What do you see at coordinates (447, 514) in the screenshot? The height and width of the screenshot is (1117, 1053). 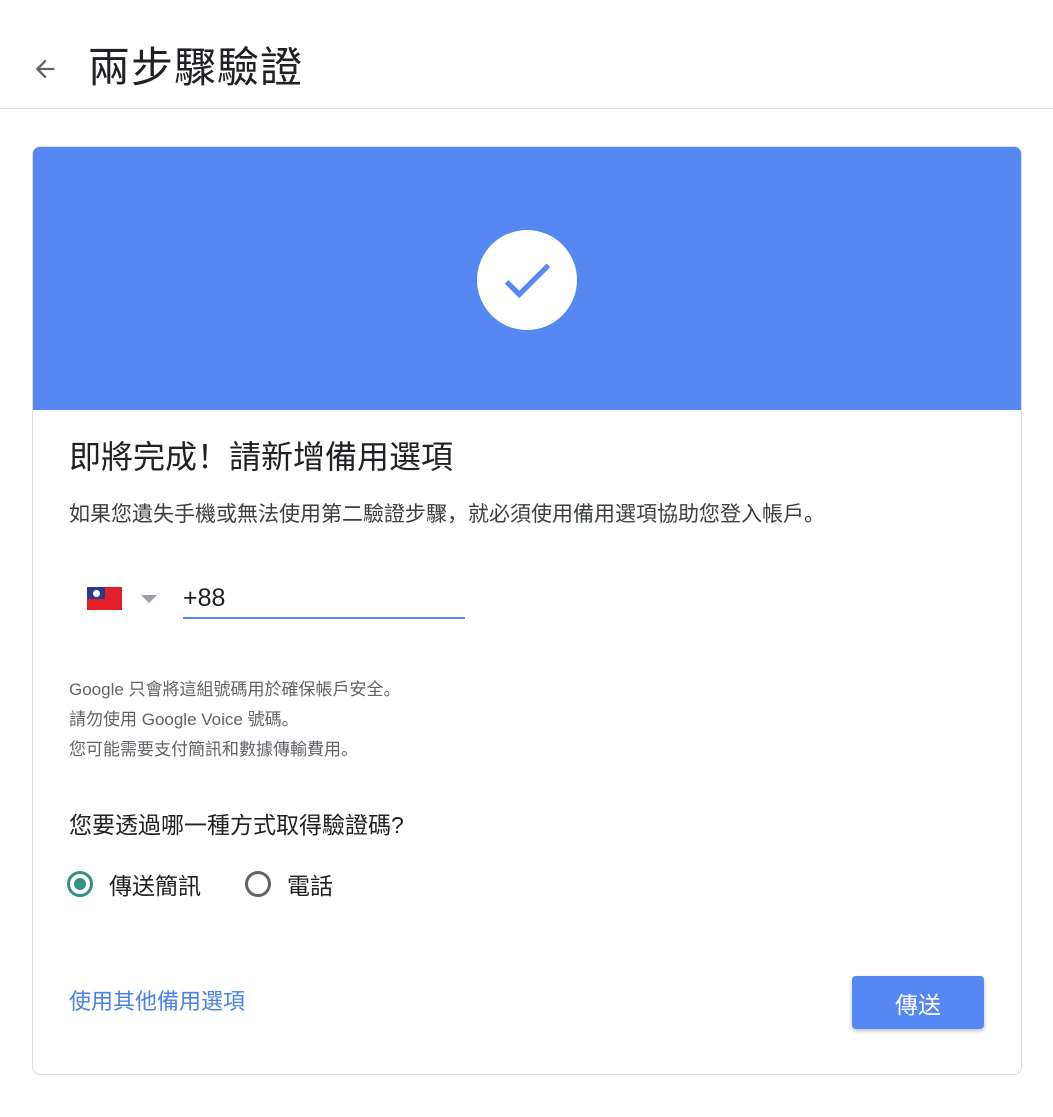 I see `card-description: 如果您遺失手機或無法使用第二驗證步驟，就必須使用備用選項協助您登入帳戶。` at bounding box center [447, 514].